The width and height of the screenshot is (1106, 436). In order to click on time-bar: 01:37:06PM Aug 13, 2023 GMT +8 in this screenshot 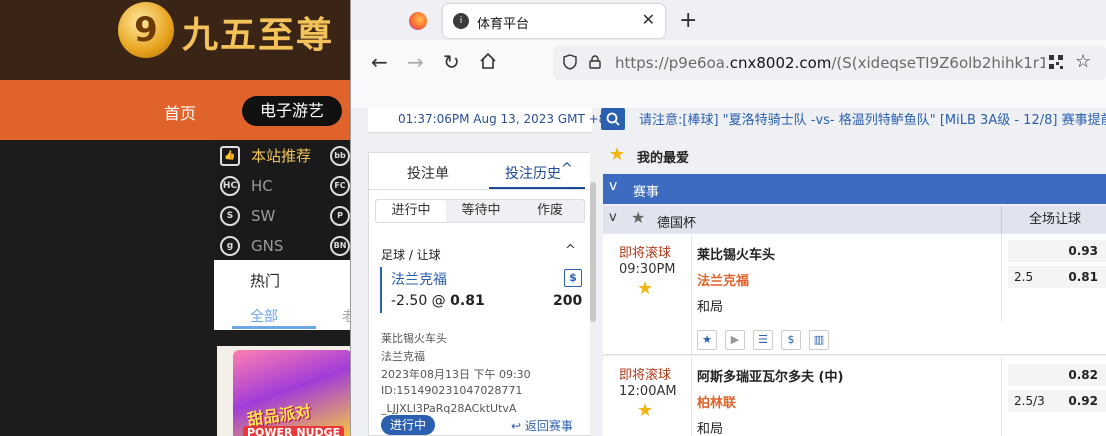, I will do `click(487, 120)`.